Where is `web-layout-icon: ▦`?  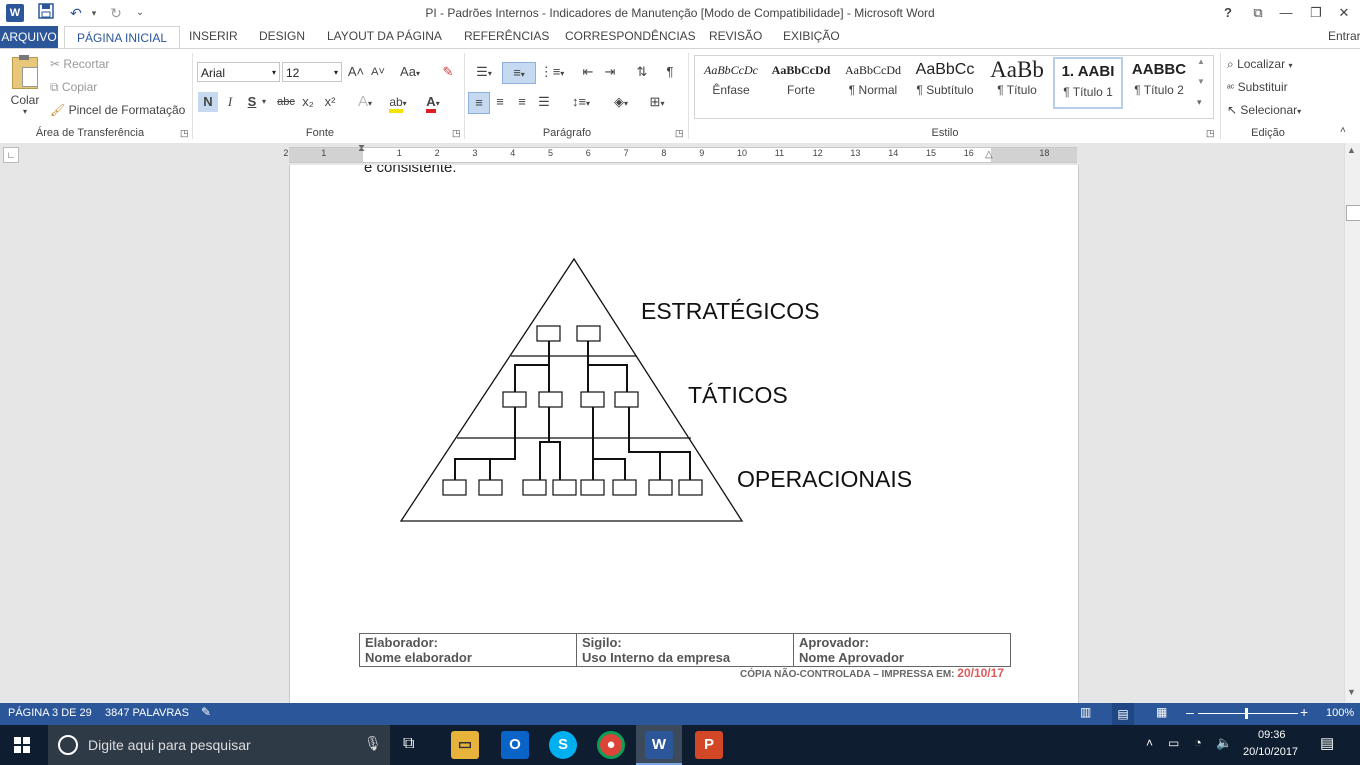
web-layout-icon: ▦ is located at coordinates (1161, 712).